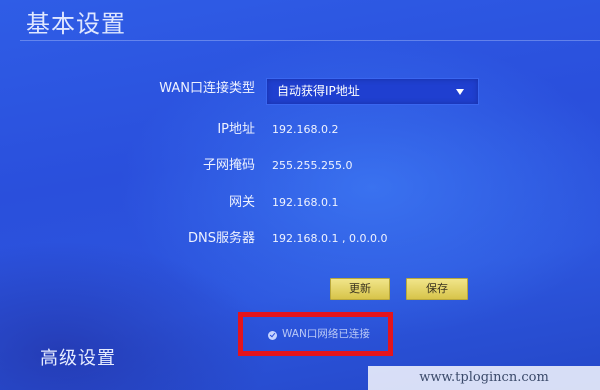 Image resolution: width=600 pixels, height=390 pixels. What do you see at coordinates (76, 24) in the screenshot?
I see `page-title: 基本设置` at bounding box center [76, 24].